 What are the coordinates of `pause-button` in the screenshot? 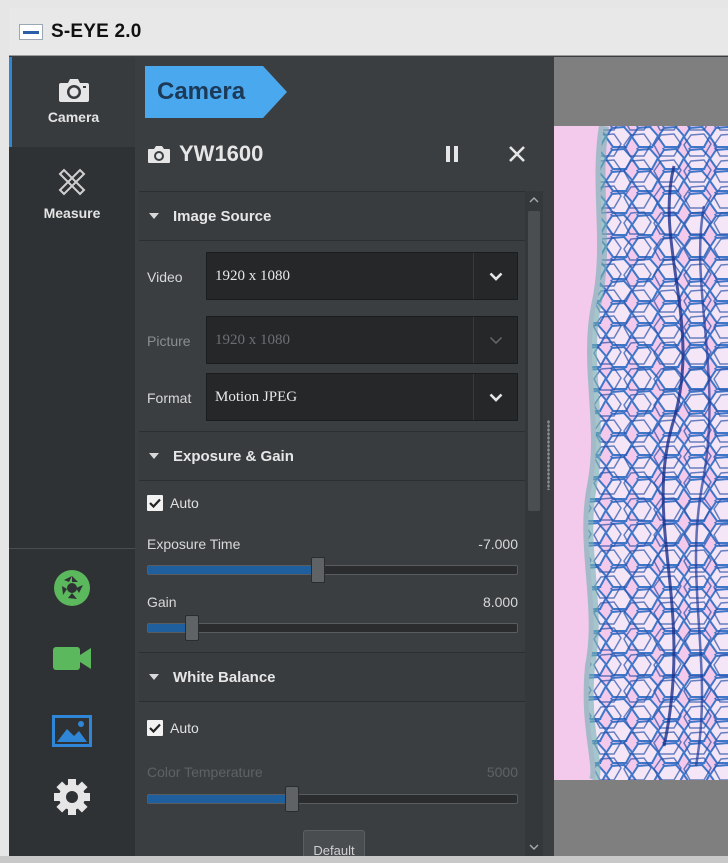 It's located at (452, 154).